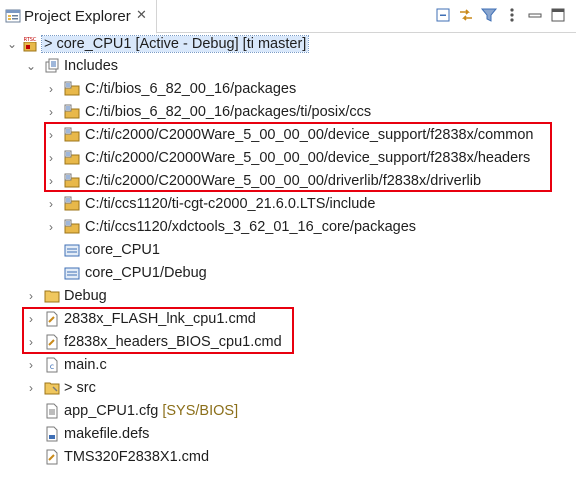 The width and height of the screenshot is (576, 478). I want to click on tree-row-main-c: › c main.c, so click(288, 365).